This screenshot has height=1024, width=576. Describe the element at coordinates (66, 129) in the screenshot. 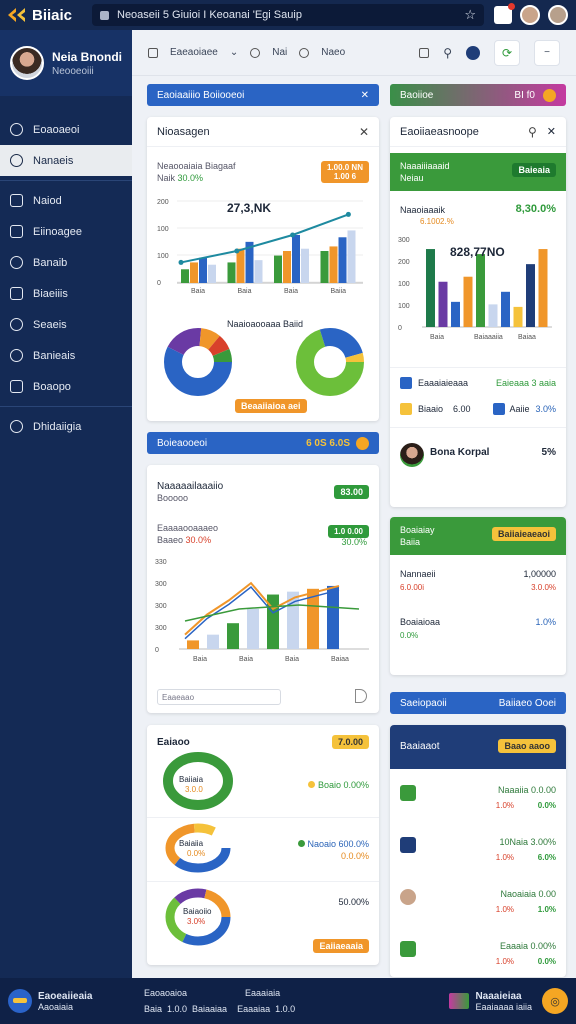

I see `sidebar-item-0: Eoaoaeoi` at that location.